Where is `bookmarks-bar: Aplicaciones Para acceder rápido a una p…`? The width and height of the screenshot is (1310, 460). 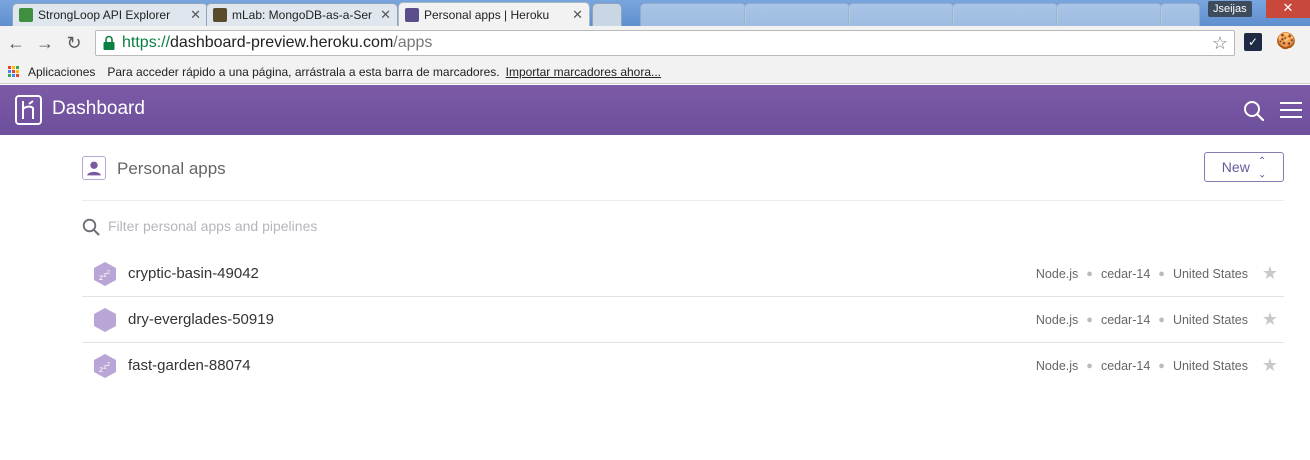 bookmarks-bar: Aplicaciones Para acceder rápido a una p… is located at coordinates (655, 72).